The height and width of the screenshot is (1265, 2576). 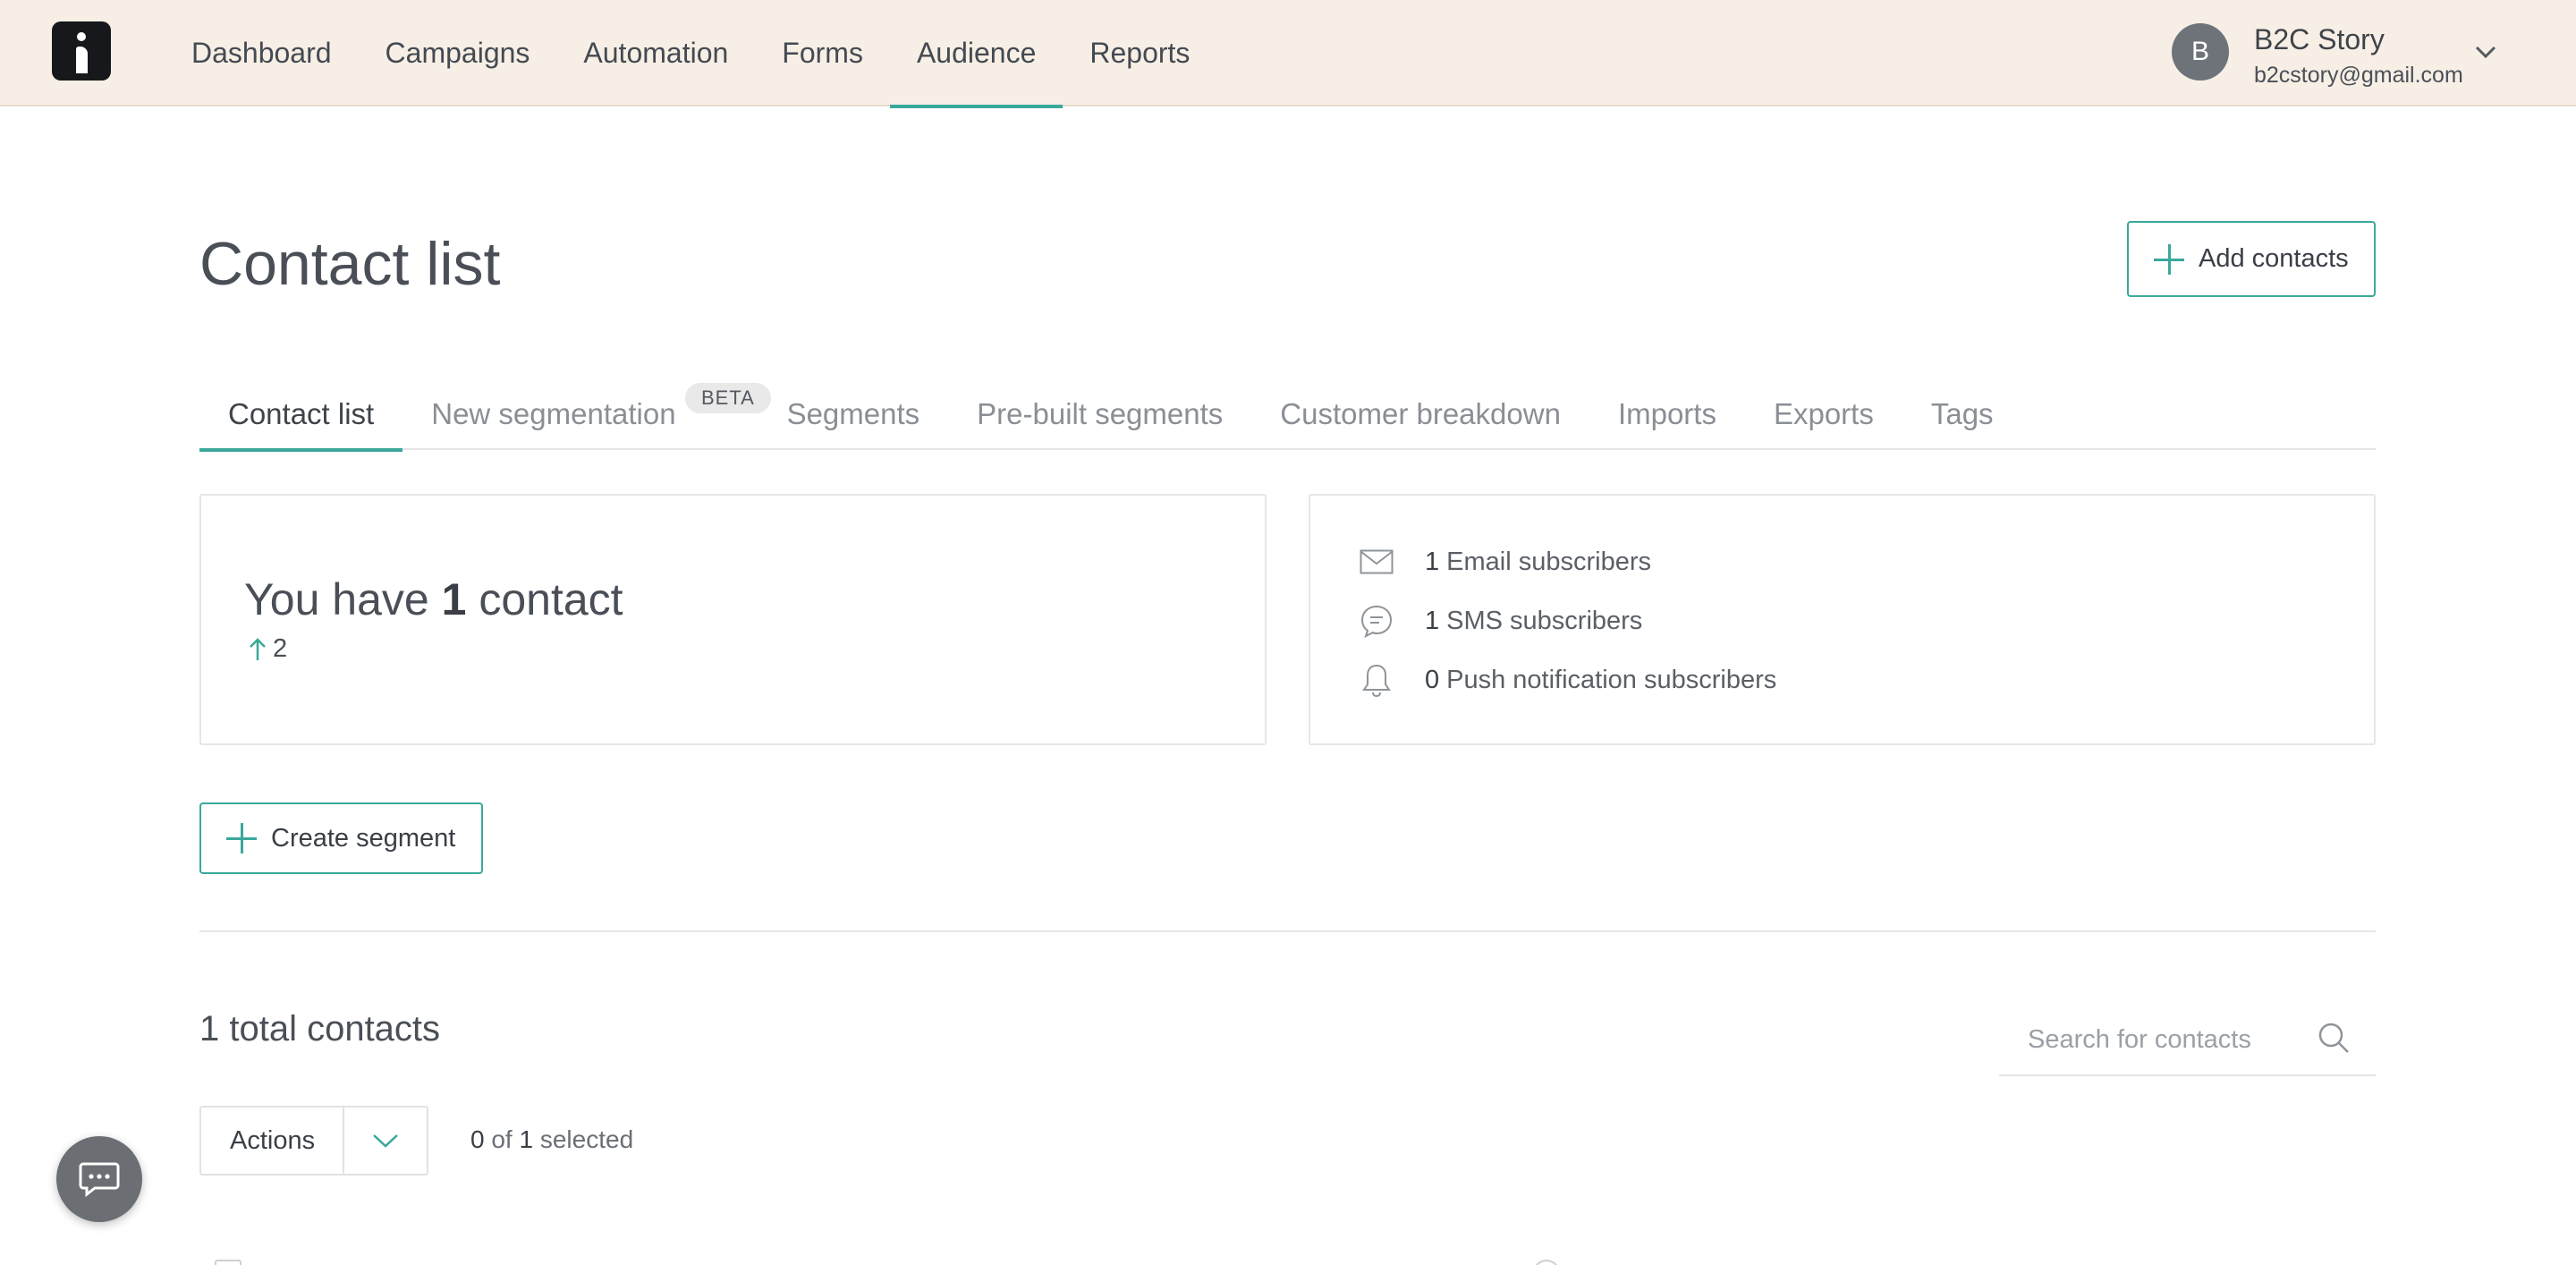 I want to click on selection-status: 0 of 1 selected, so click(x=551, y=1139).